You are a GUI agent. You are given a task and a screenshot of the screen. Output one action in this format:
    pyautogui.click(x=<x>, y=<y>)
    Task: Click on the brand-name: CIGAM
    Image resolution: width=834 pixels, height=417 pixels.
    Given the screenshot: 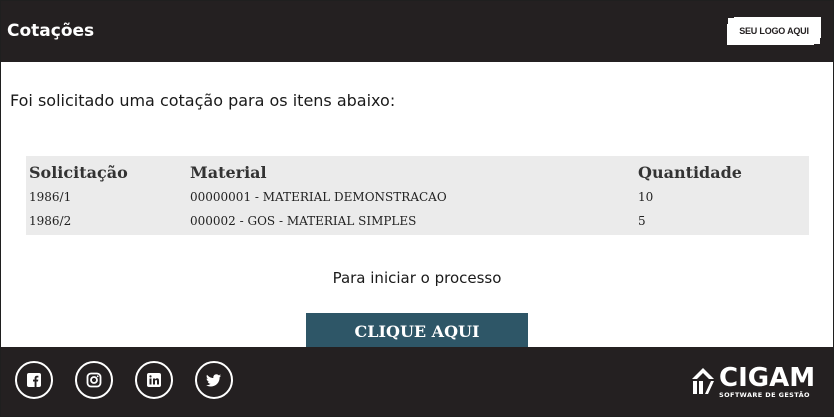 What is the action you would take?
    pyautogui.click(x=767, y=378)
    